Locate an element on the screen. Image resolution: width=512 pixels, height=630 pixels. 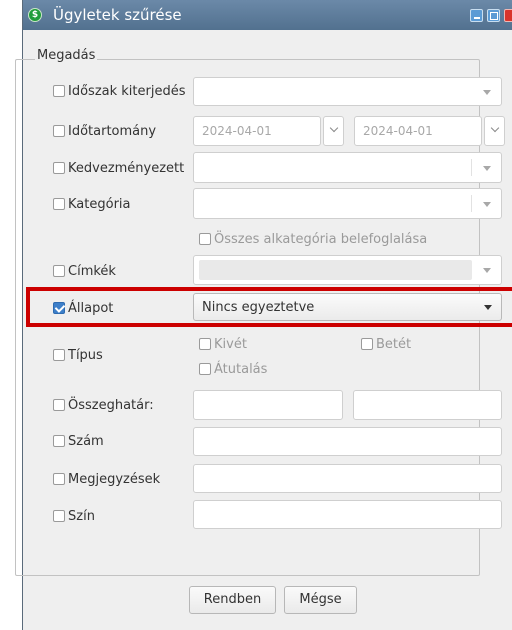
status-combo: Nincs egyeztetve is located at coordinates (347, 307).